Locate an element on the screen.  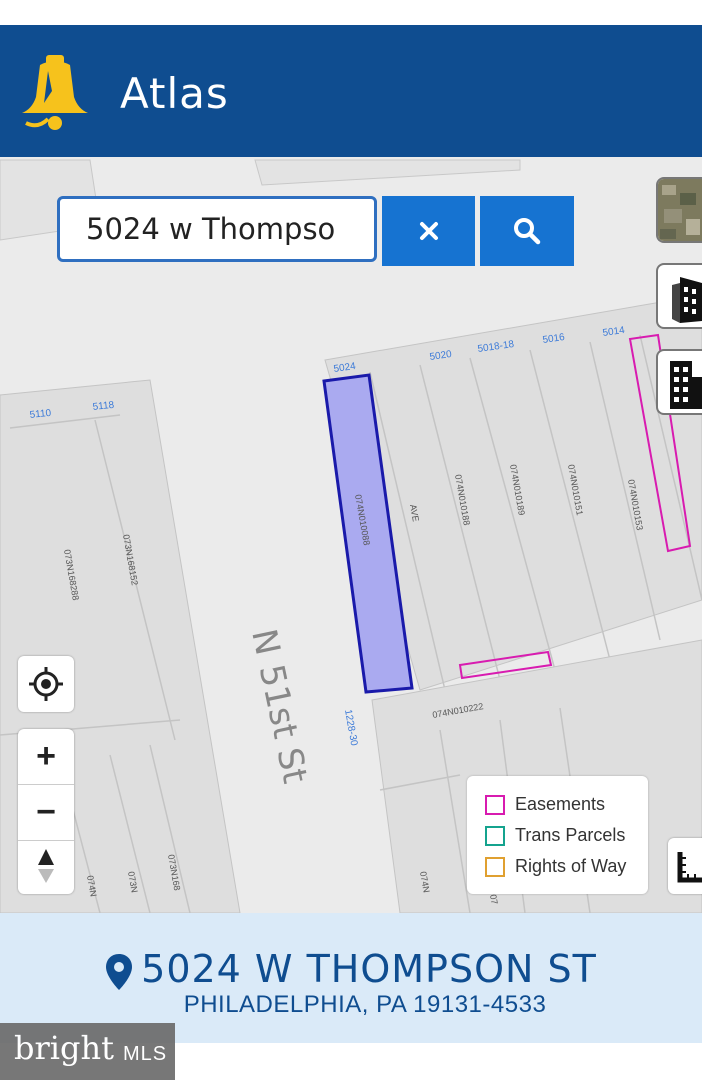
clear-button is located at coordinates (428, 231).